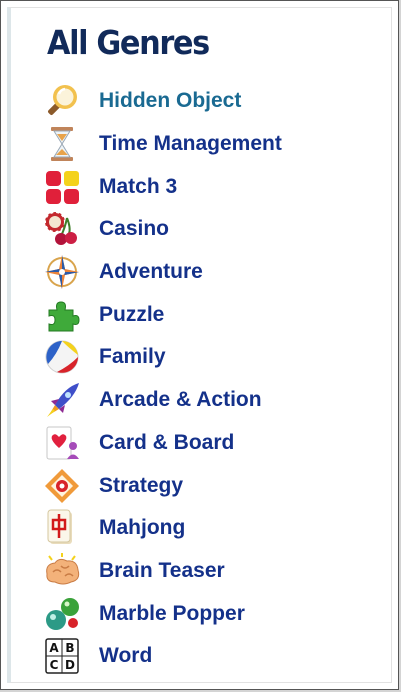 This screenshot has height=692, width=401. I want to click on genre-item-brain-teaser: Brain Teaser, so click(162, 571).